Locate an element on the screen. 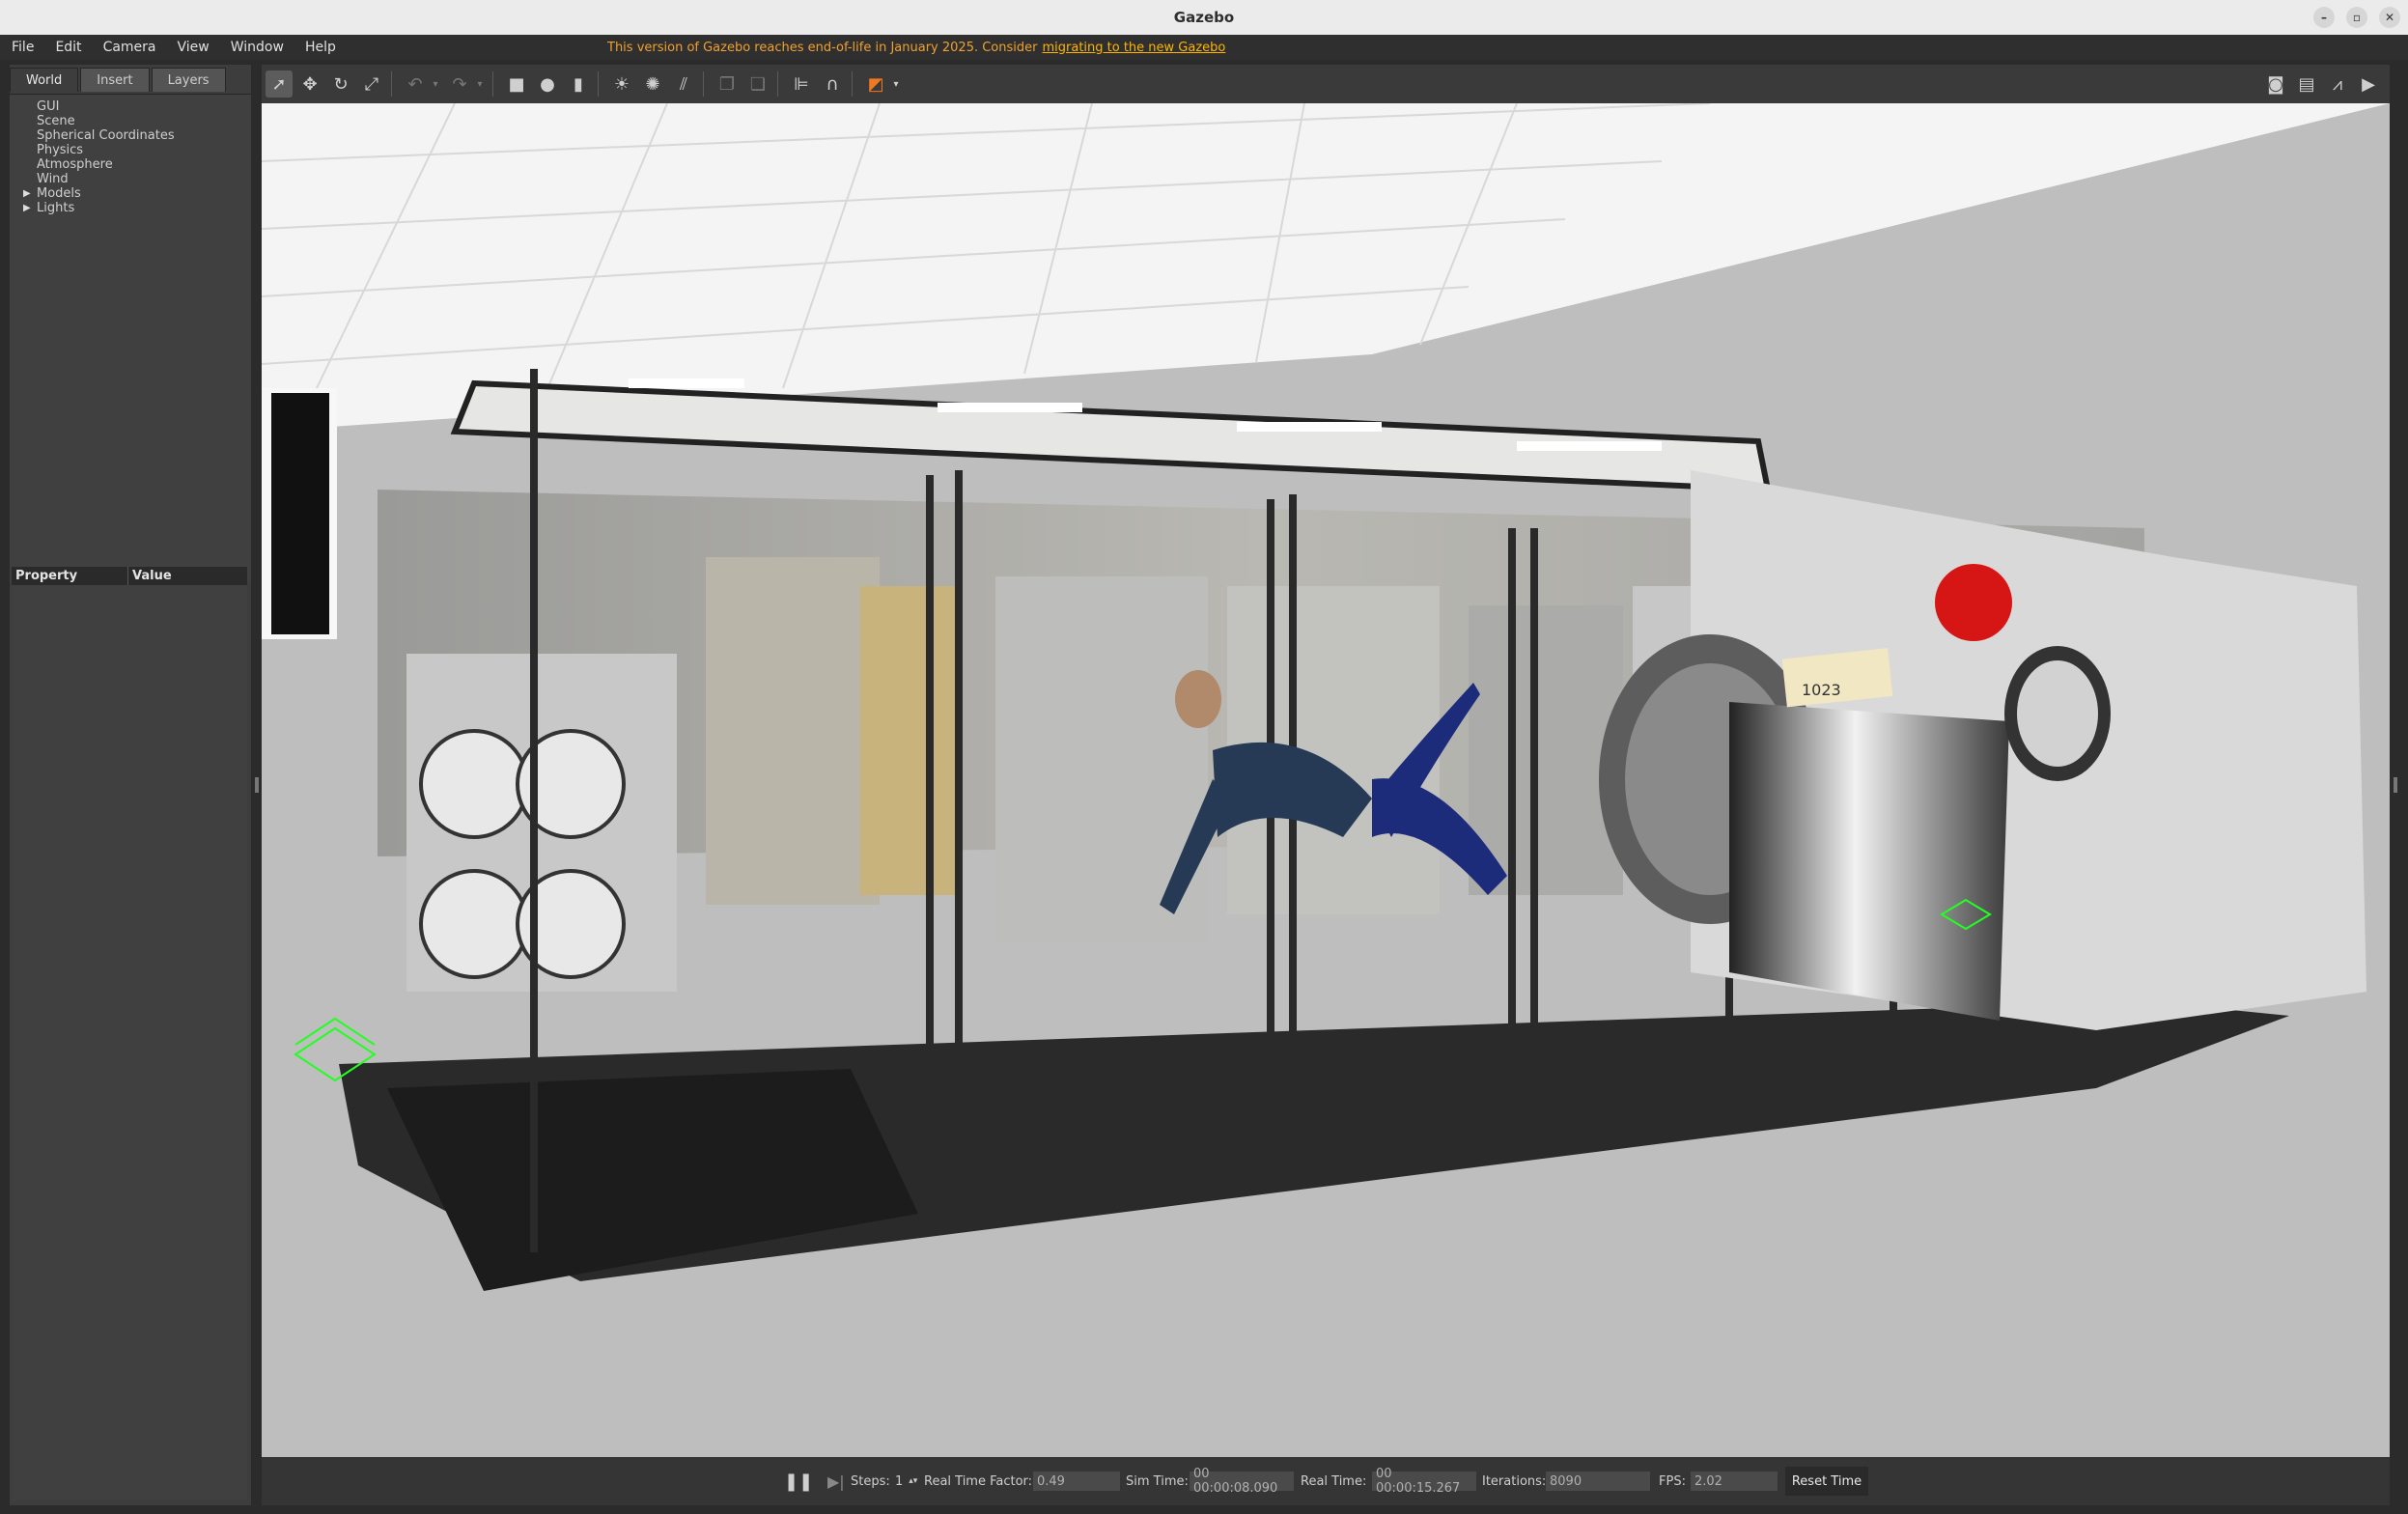 This screenshot has height=1514, width=2408. tree-item-wind: Wind is located at coordinates (131, 179).